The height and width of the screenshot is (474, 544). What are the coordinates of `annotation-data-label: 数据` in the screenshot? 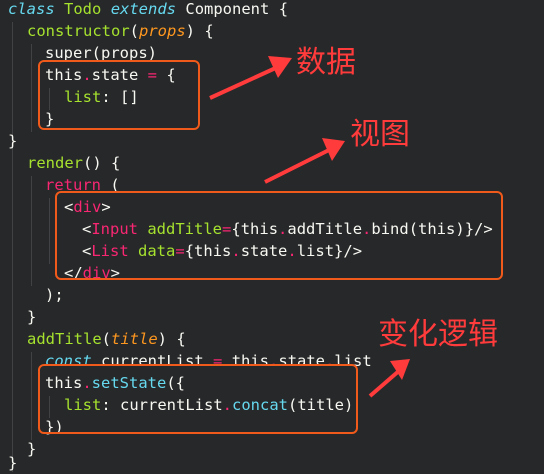 It's located at (326, 62).